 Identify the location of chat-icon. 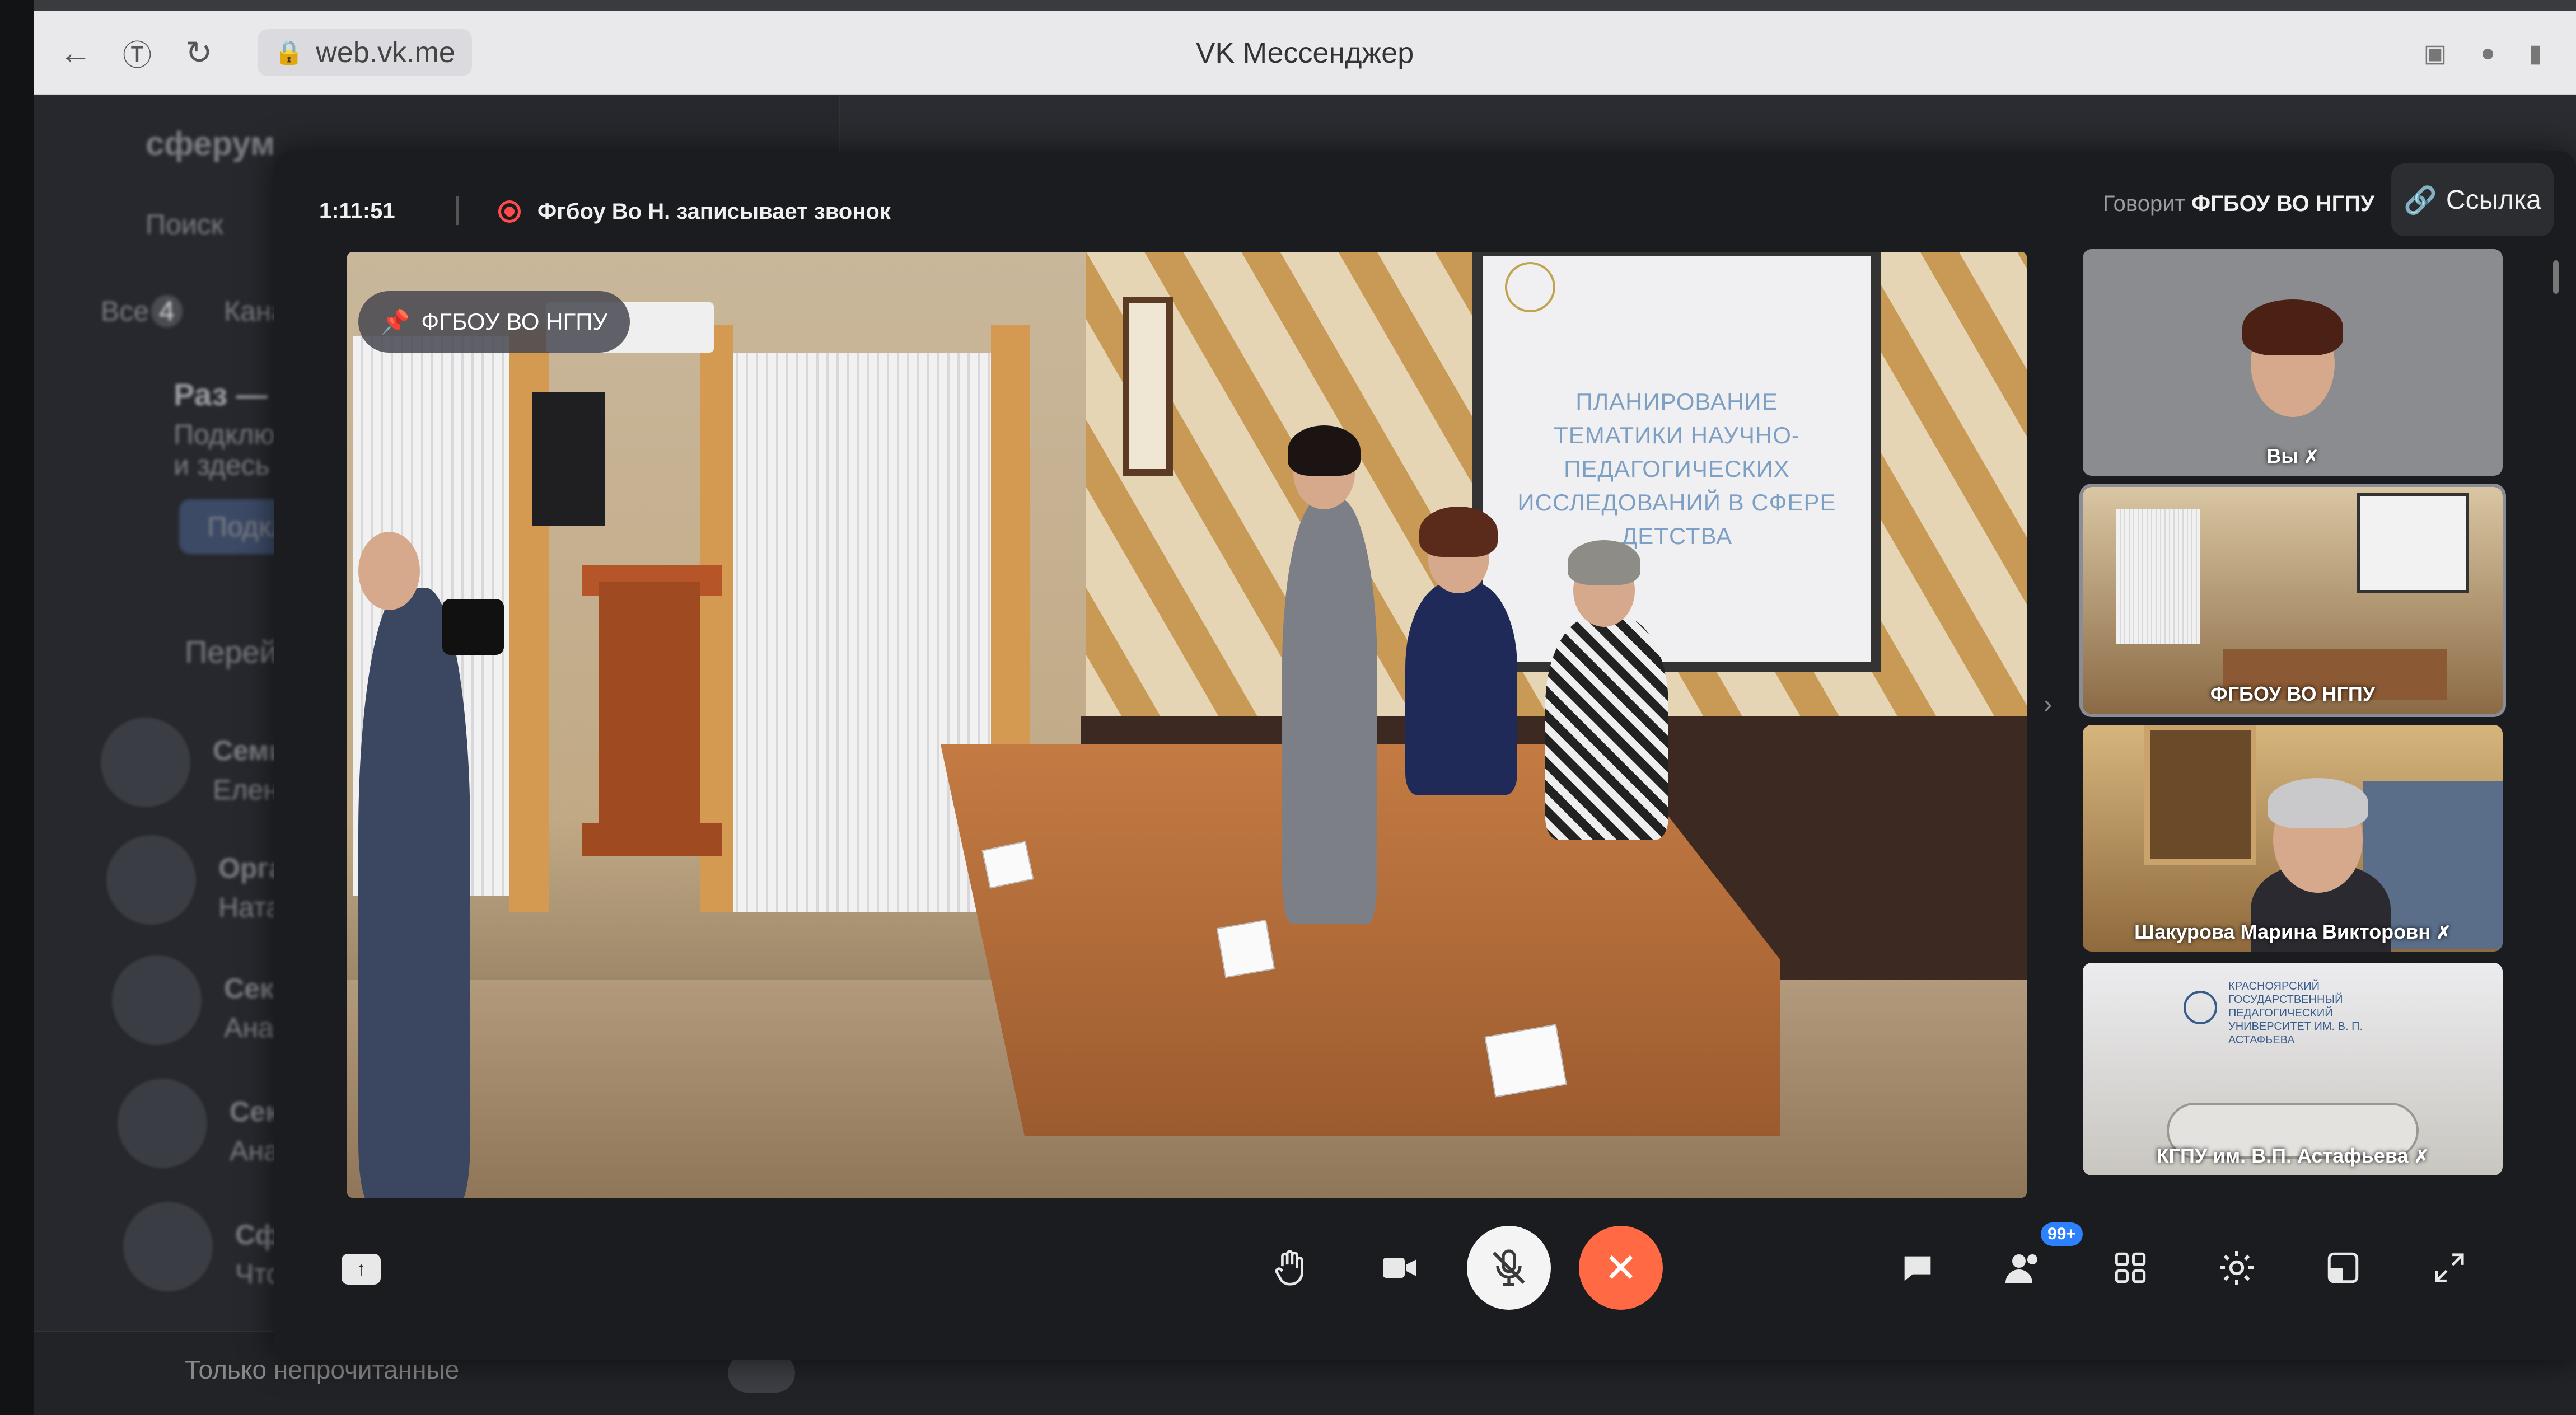
(1918, 1268).